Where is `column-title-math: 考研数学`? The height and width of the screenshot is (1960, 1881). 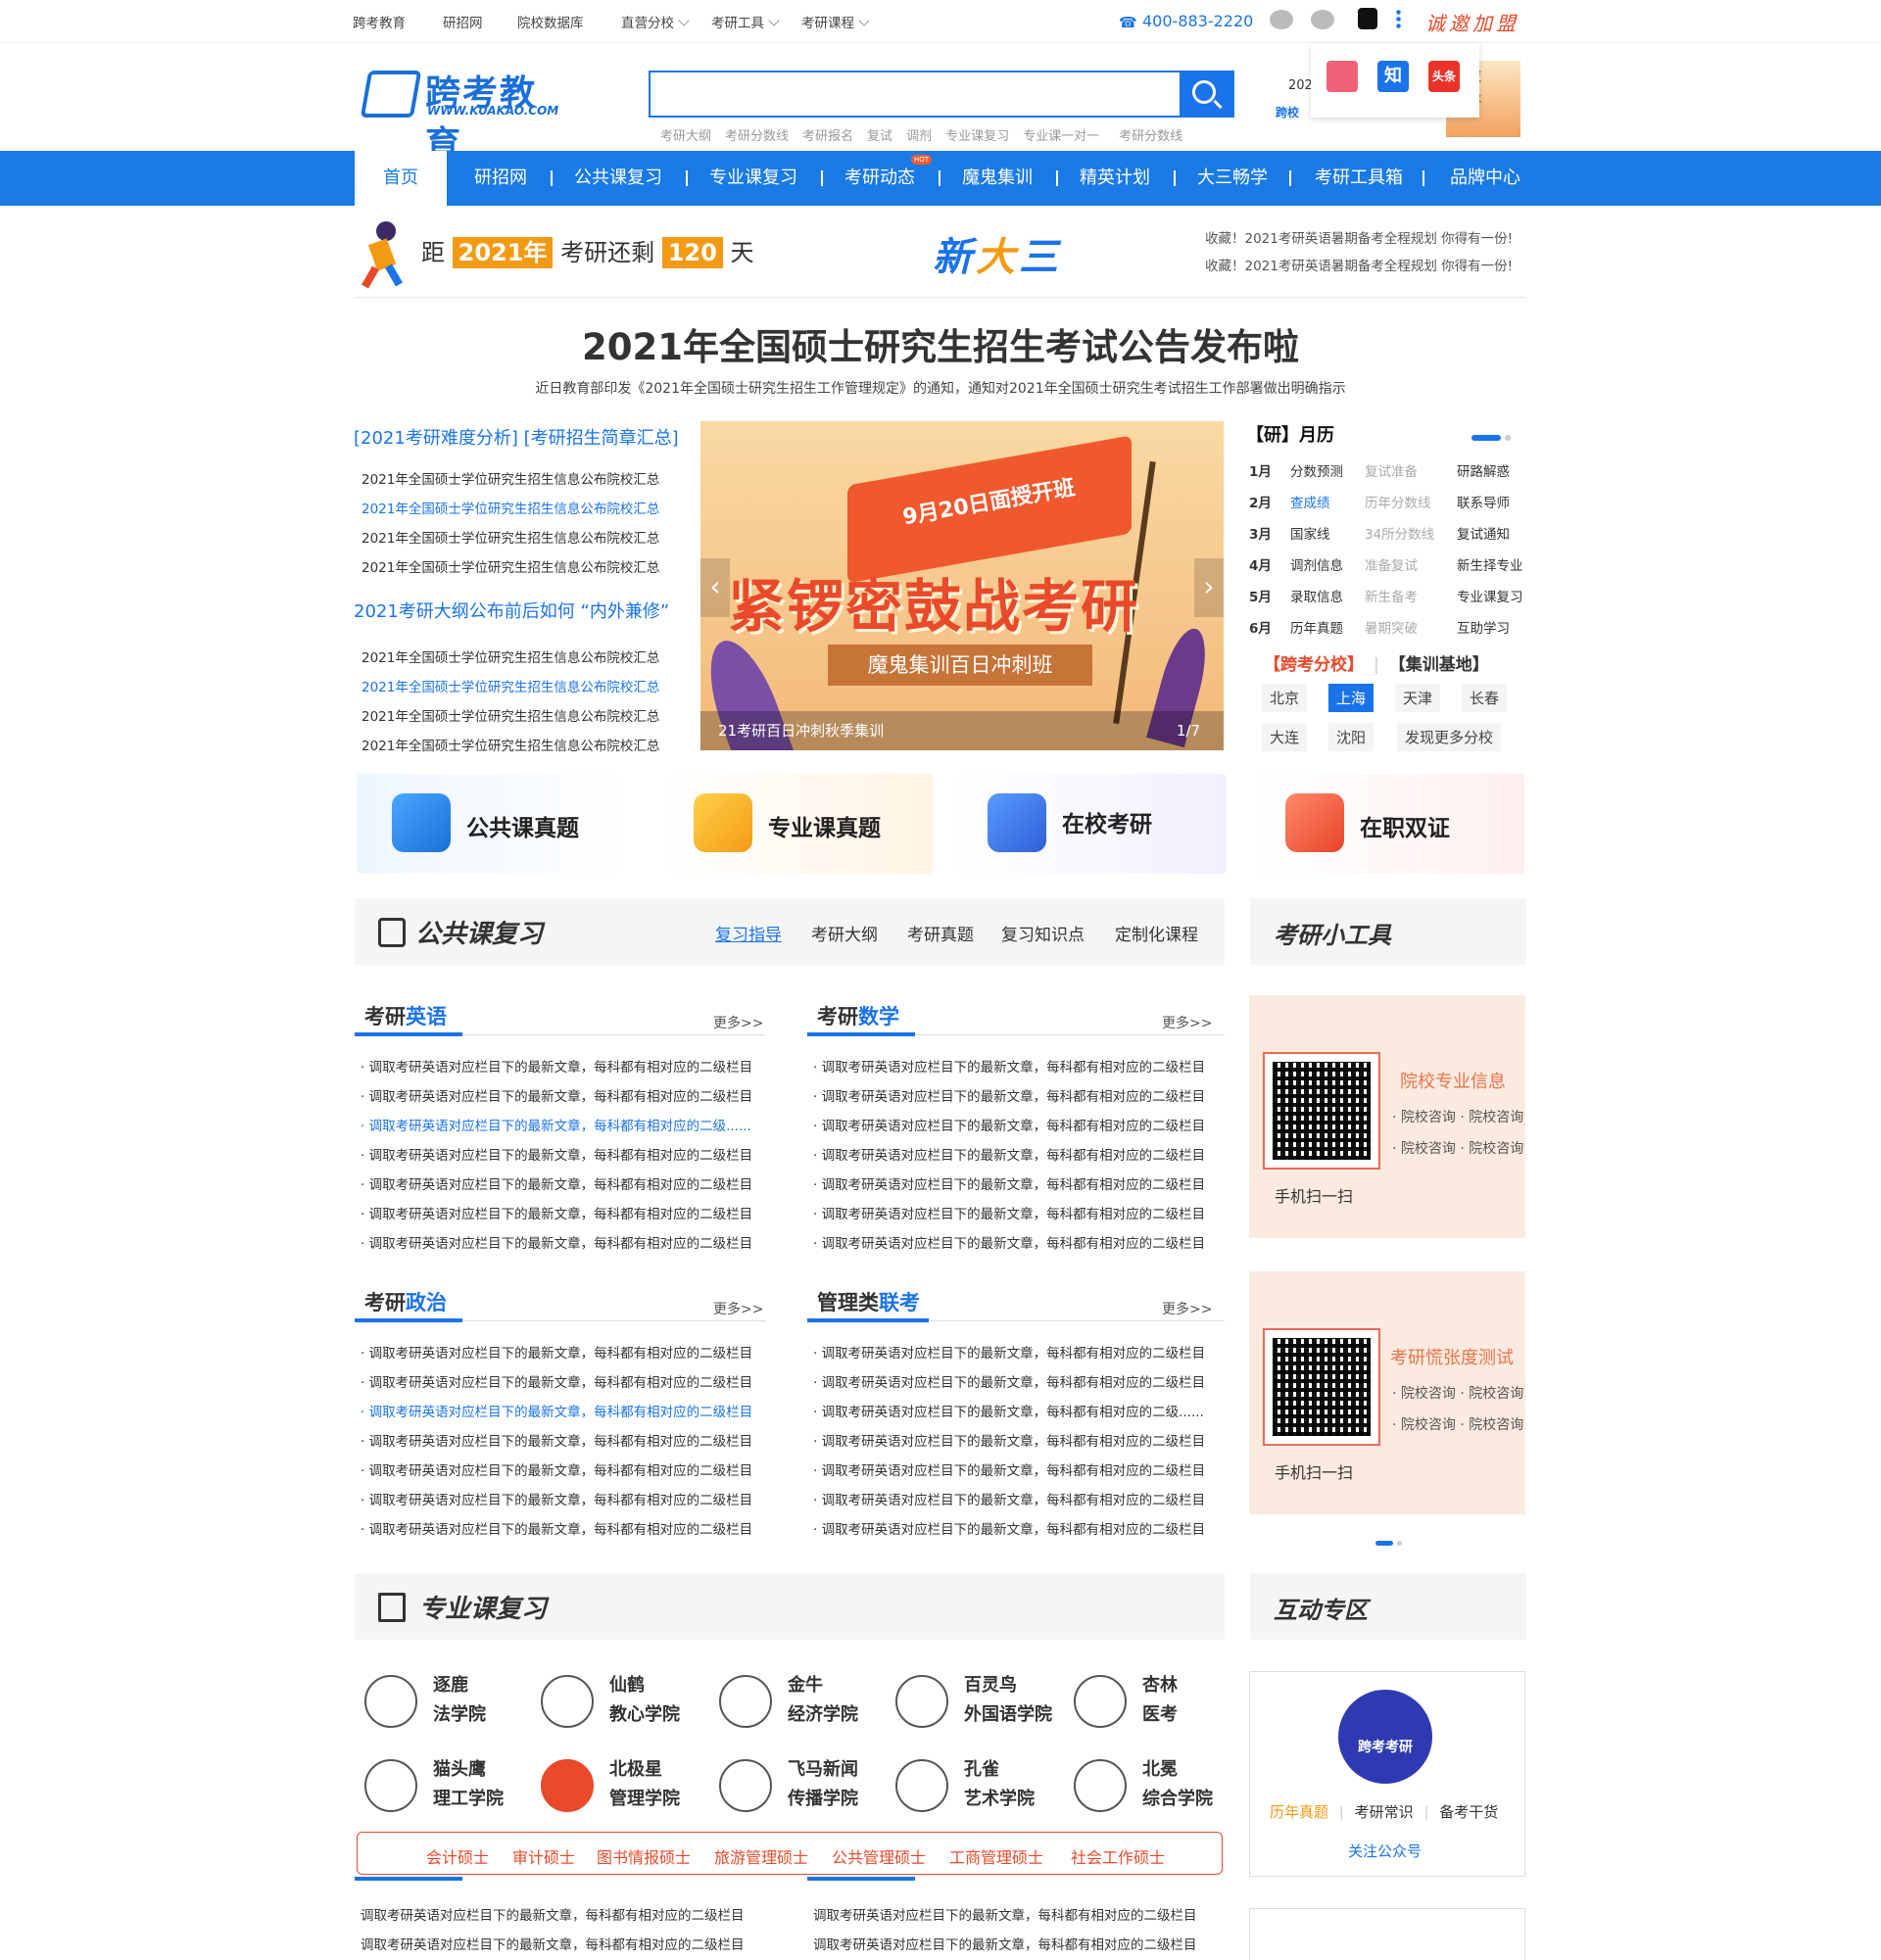
column-title-math: 考研数学 is located at coordinates (858, 1015).